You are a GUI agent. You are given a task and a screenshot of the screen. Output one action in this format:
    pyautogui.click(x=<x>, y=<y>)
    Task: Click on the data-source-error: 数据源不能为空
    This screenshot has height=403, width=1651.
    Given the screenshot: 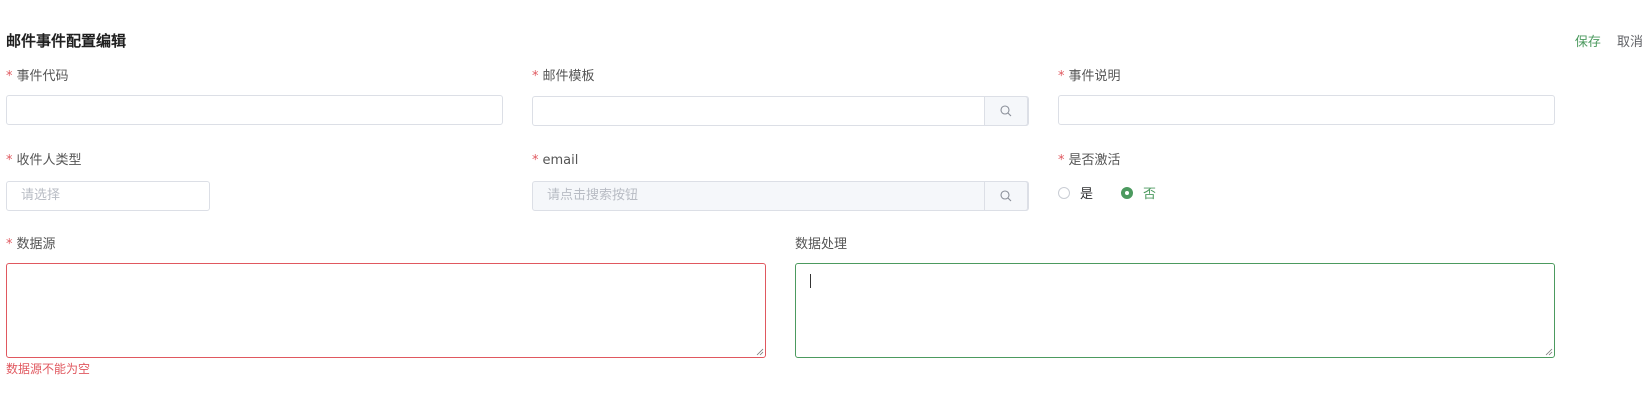 What is the action you would take?
    pyautogui.click(x=48, y=369)
    